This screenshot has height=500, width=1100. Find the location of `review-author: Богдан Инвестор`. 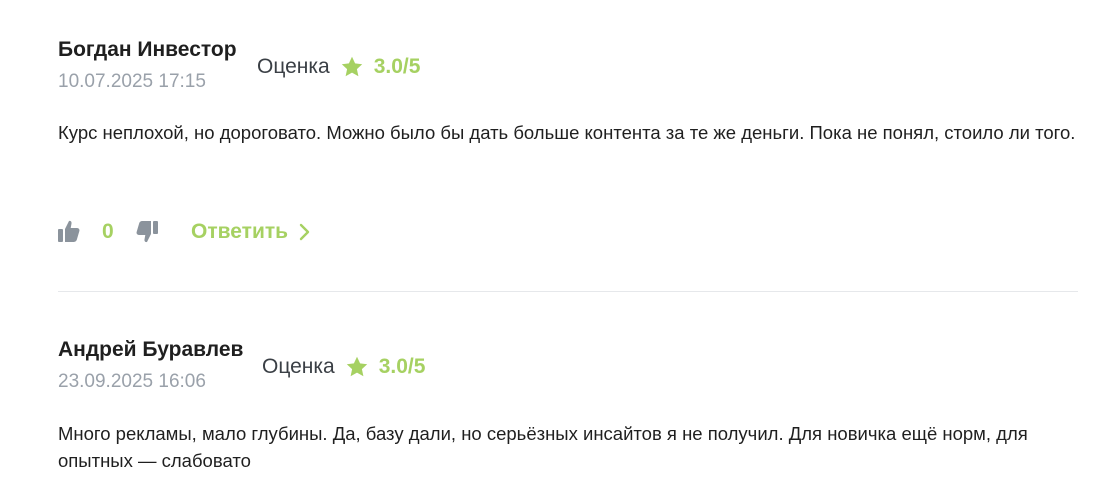

review-author: Богдан Инвестор is located at coordinates (147, 49).